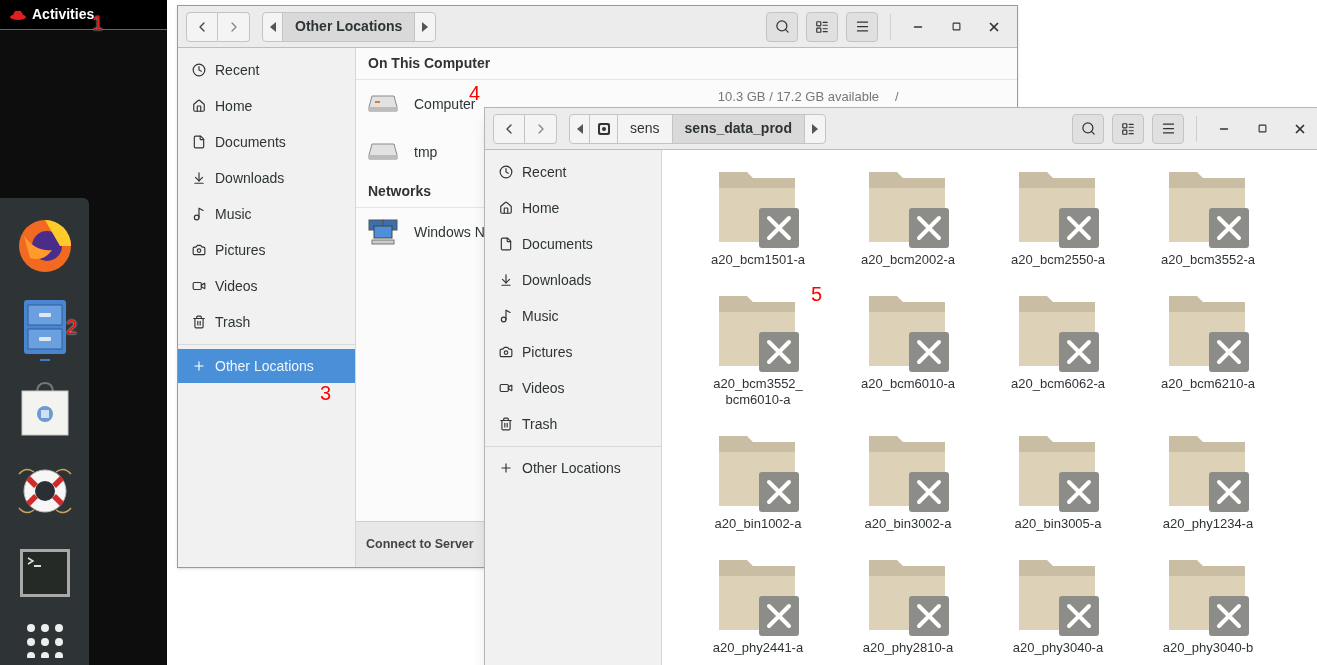  What do you see at coordinates (758, 392) in the screenshot?
I see `file-name: a20_bcm3552_bcm6010-a` at bounding box center [758, 392].